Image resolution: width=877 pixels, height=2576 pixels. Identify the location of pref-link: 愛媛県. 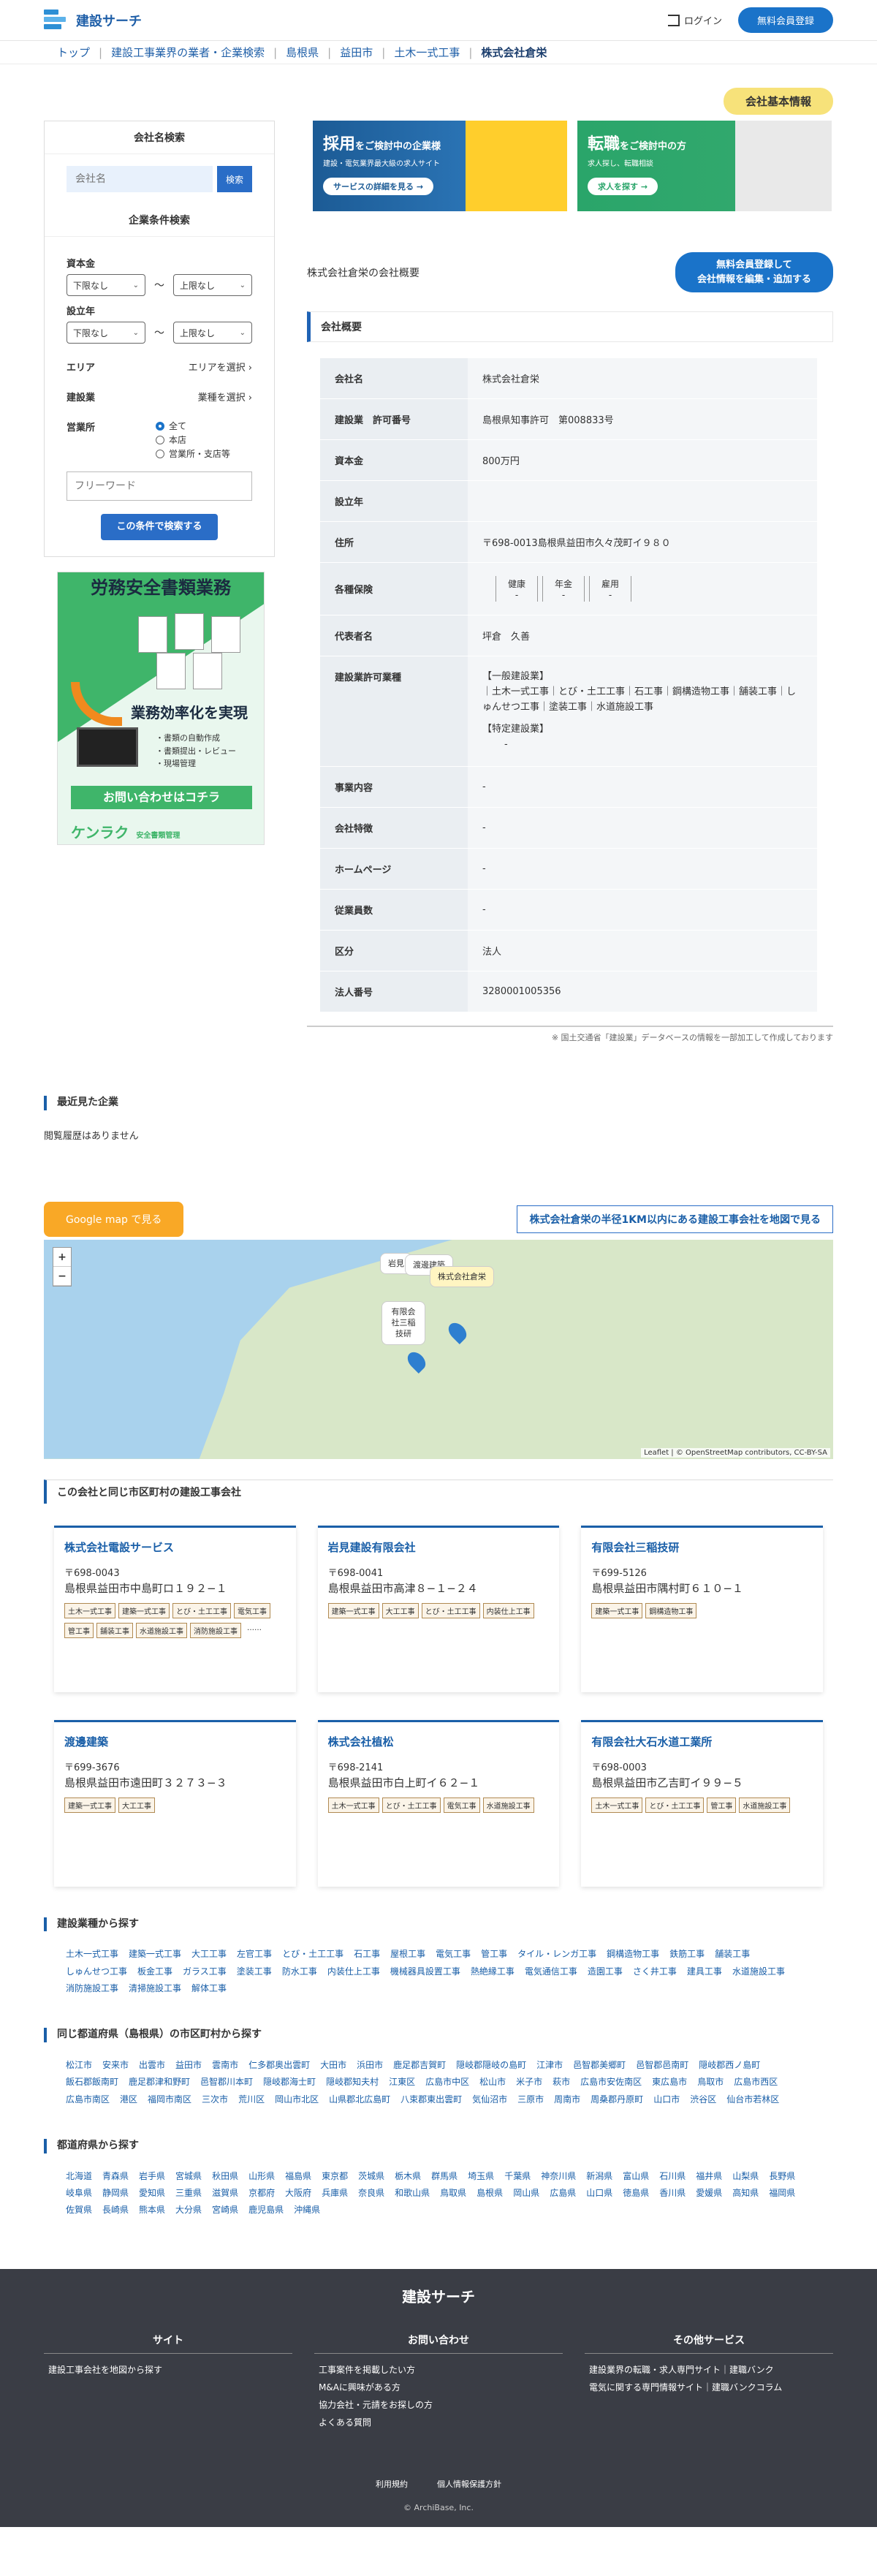
(709, 2193).